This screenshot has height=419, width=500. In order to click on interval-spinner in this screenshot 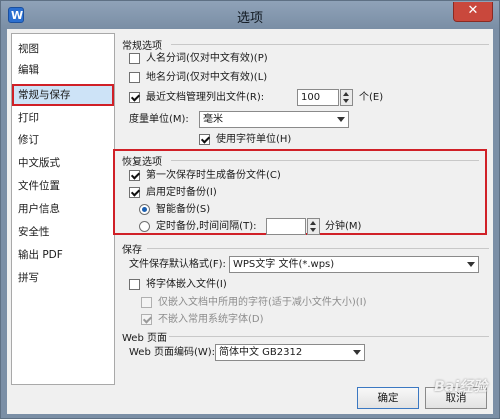, I will do `click(313, 226)`.